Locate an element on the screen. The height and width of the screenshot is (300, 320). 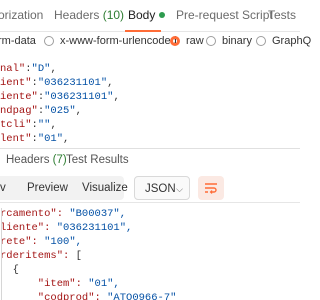
tab-response-headers-count: (7) is located at coordinates (59, 160).